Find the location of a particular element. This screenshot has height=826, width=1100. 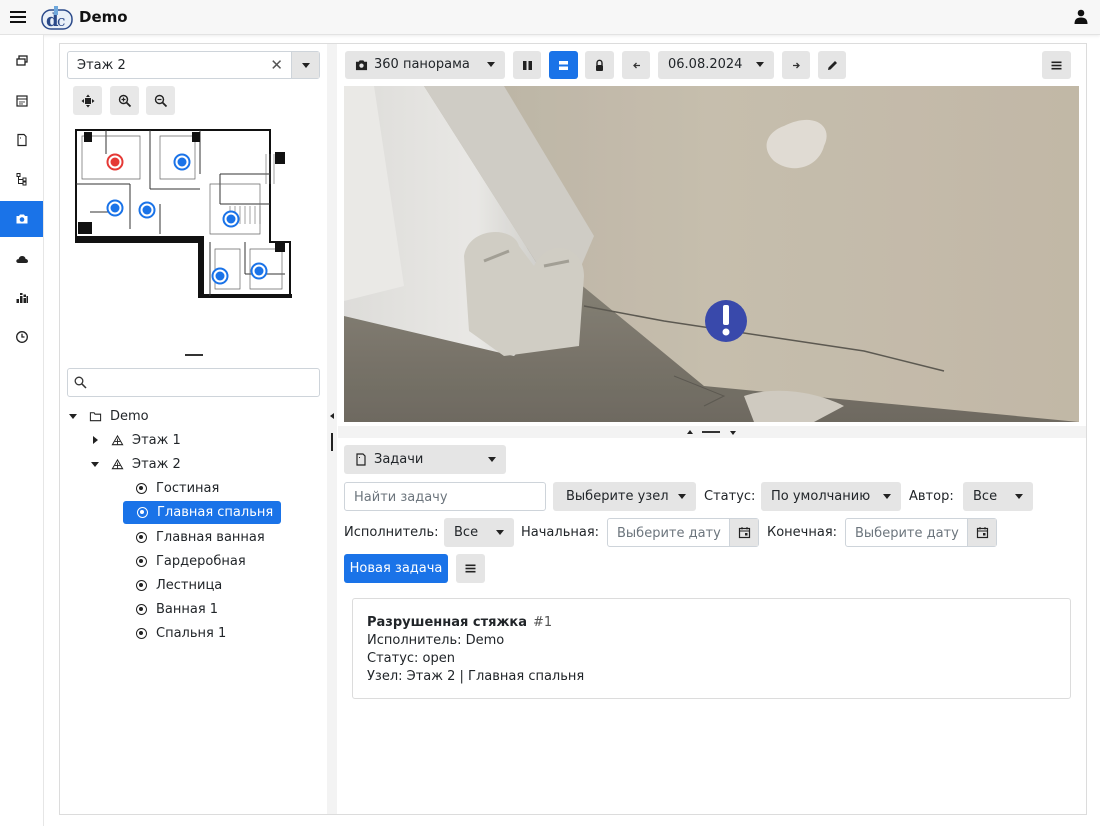

start-date-field is located at coordinates (683, 532).